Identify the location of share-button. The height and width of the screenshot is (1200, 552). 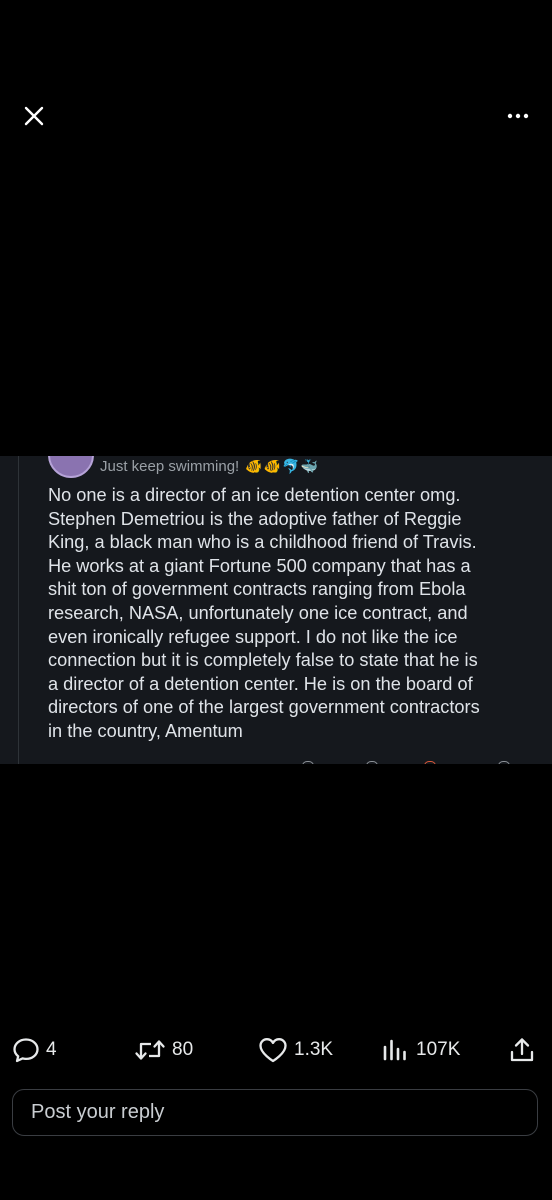
(522, 1050).